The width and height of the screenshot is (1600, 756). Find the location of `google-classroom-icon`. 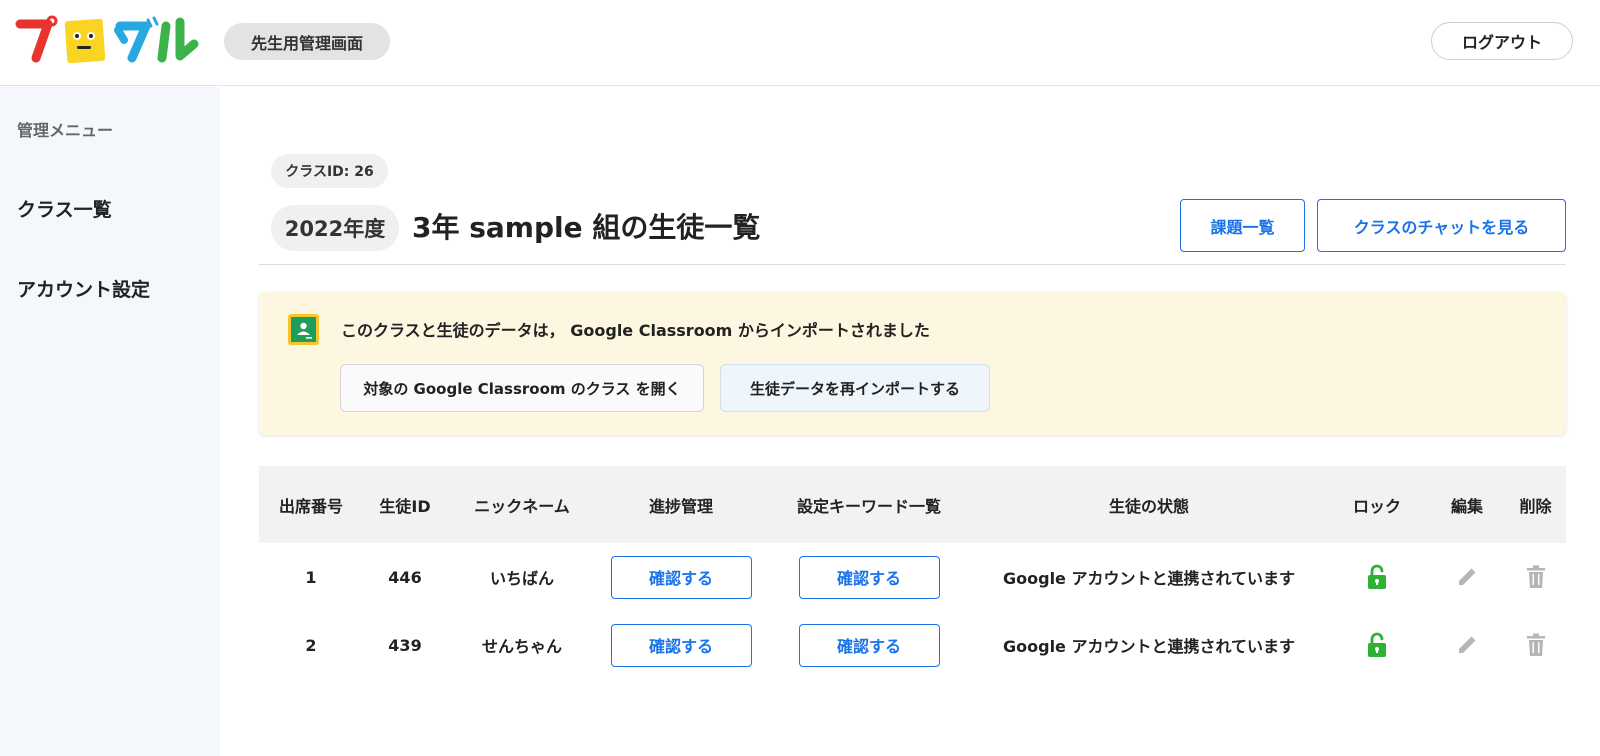

google-classroom-icon is located at coordinates (303, 329).